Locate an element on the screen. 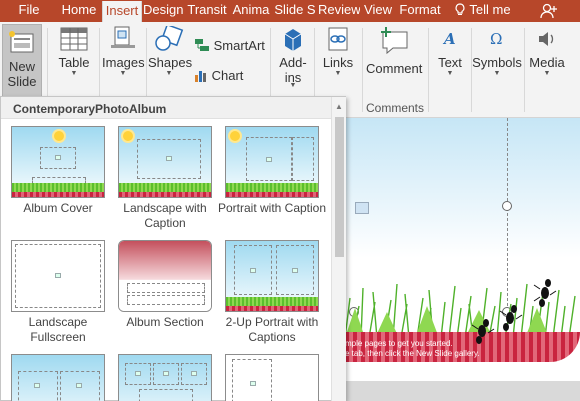 The height and width of the screenshot is (401, 580). svg-text: A is located at coordinates (449, 39).